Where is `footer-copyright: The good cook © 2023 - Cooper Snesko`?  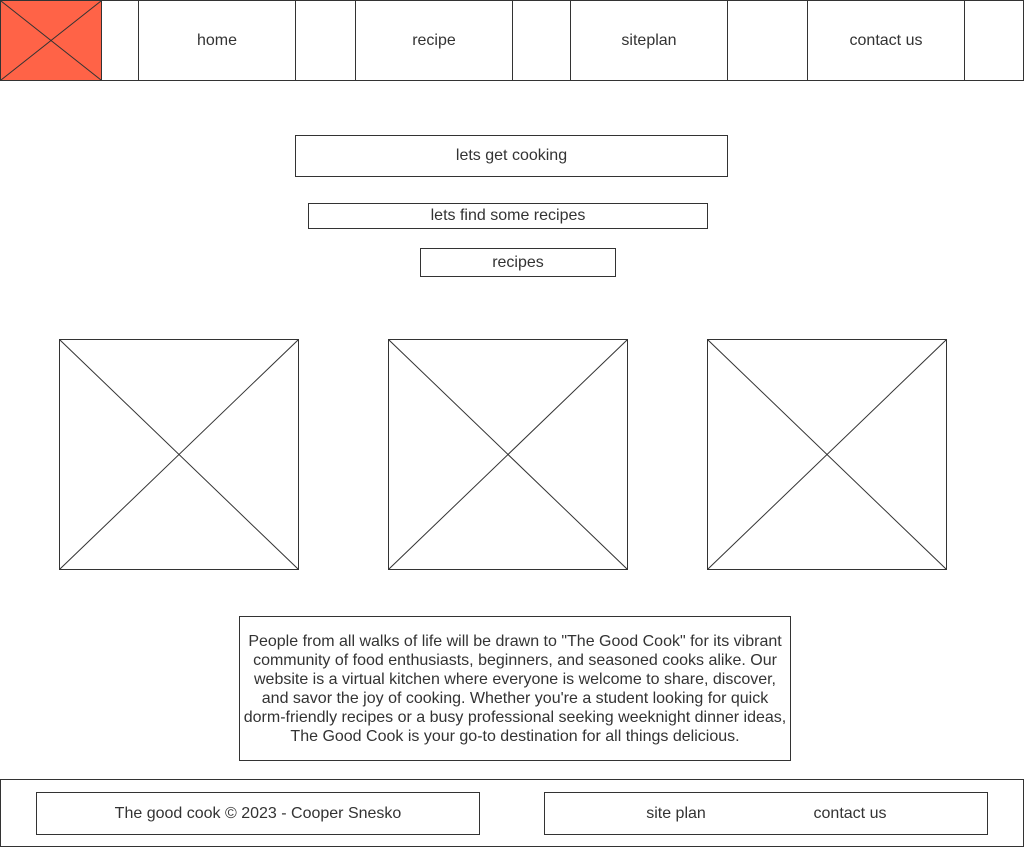
footer-copyright: The good cook © 2023 - Cooper Snesko is located at coordinates (258, 813).